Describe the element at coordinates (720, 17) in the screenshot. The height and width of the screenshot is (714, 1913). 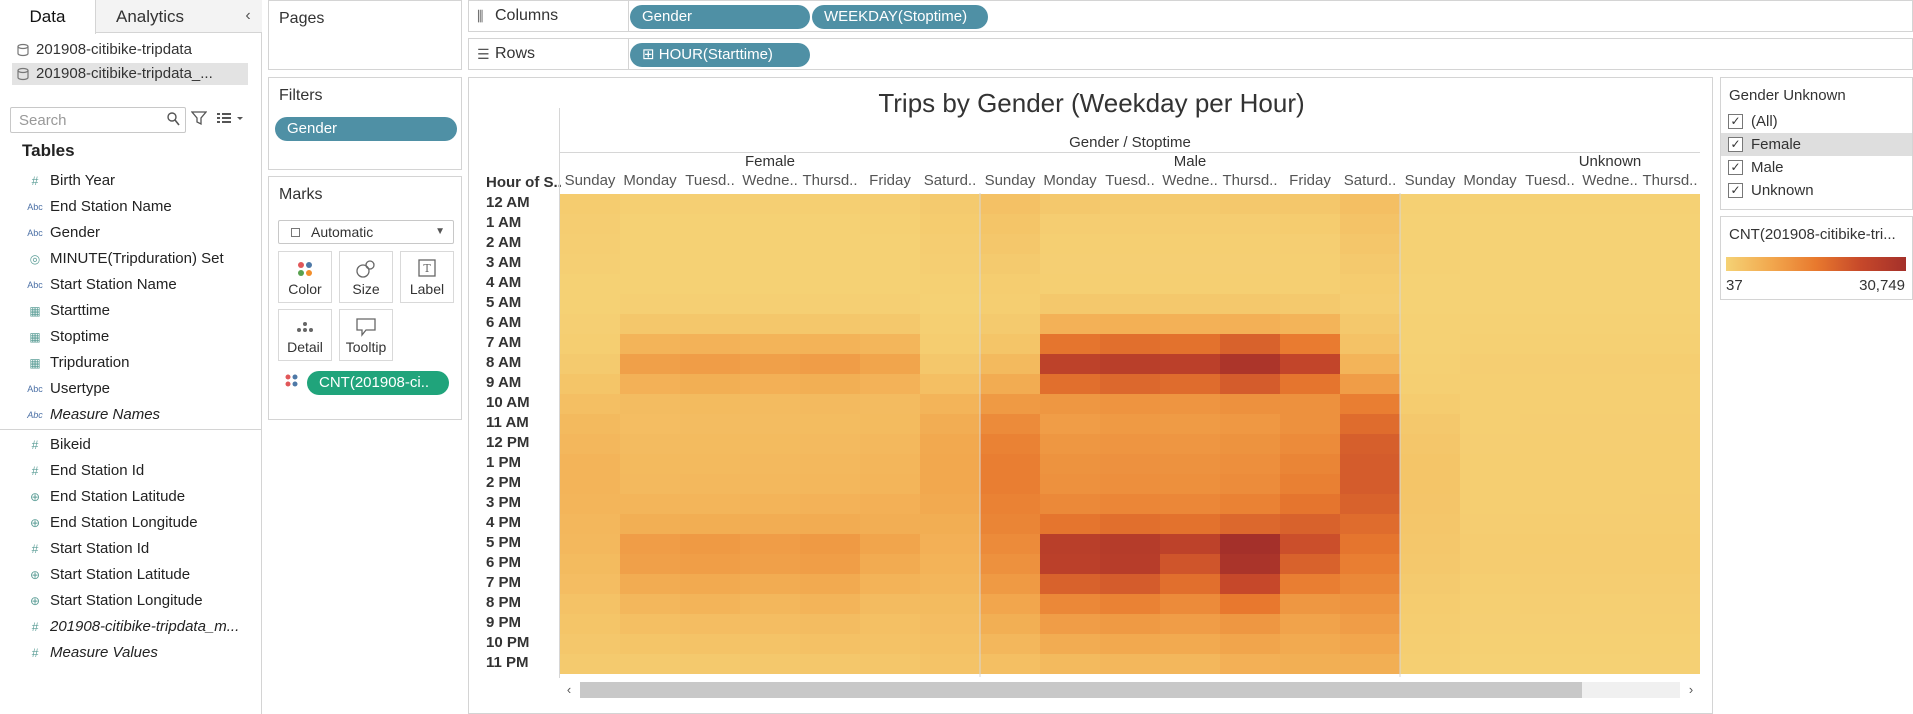
I see `columns-pill-gender: Gender` at that location.